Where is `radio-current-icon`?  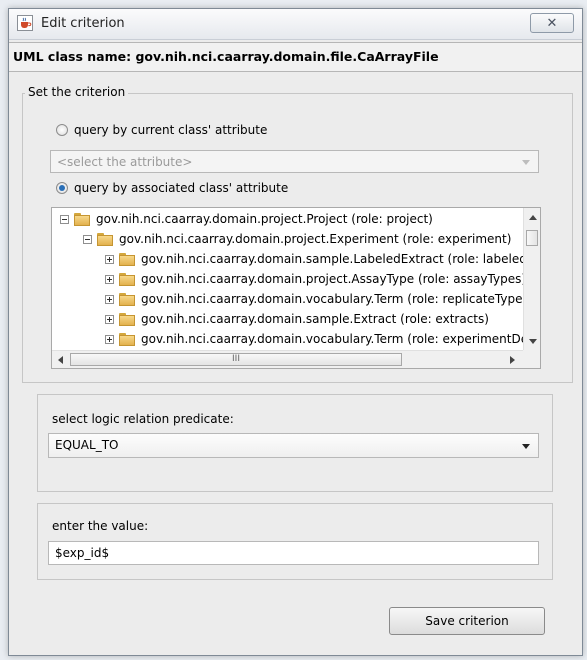 radio-current-icon is located at coordinates (62, 130).